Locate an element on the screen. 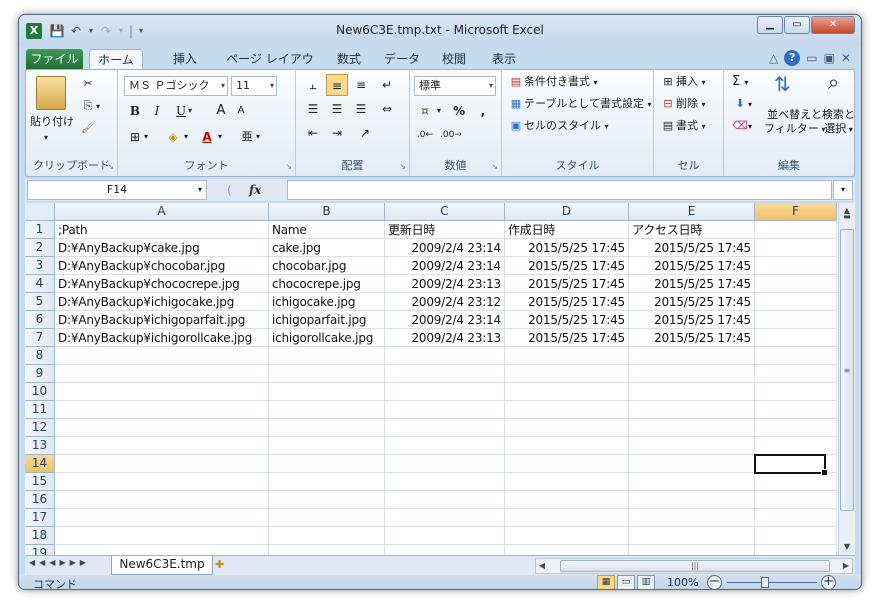 Image resolution: width=883 pixels, height=612 pixels. normal-view-icon: ▦ is located at coordinates (606, 582).